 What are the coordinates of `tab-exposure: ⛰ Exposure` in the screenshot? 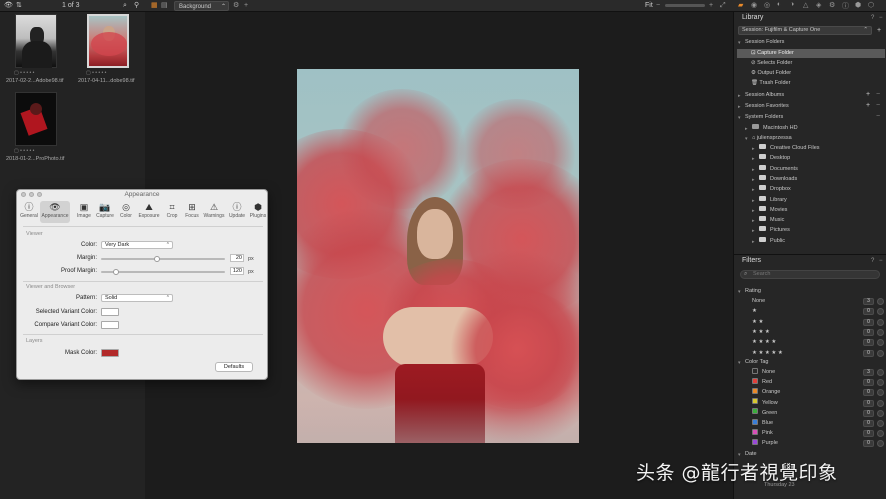 It's located at (149, 212).